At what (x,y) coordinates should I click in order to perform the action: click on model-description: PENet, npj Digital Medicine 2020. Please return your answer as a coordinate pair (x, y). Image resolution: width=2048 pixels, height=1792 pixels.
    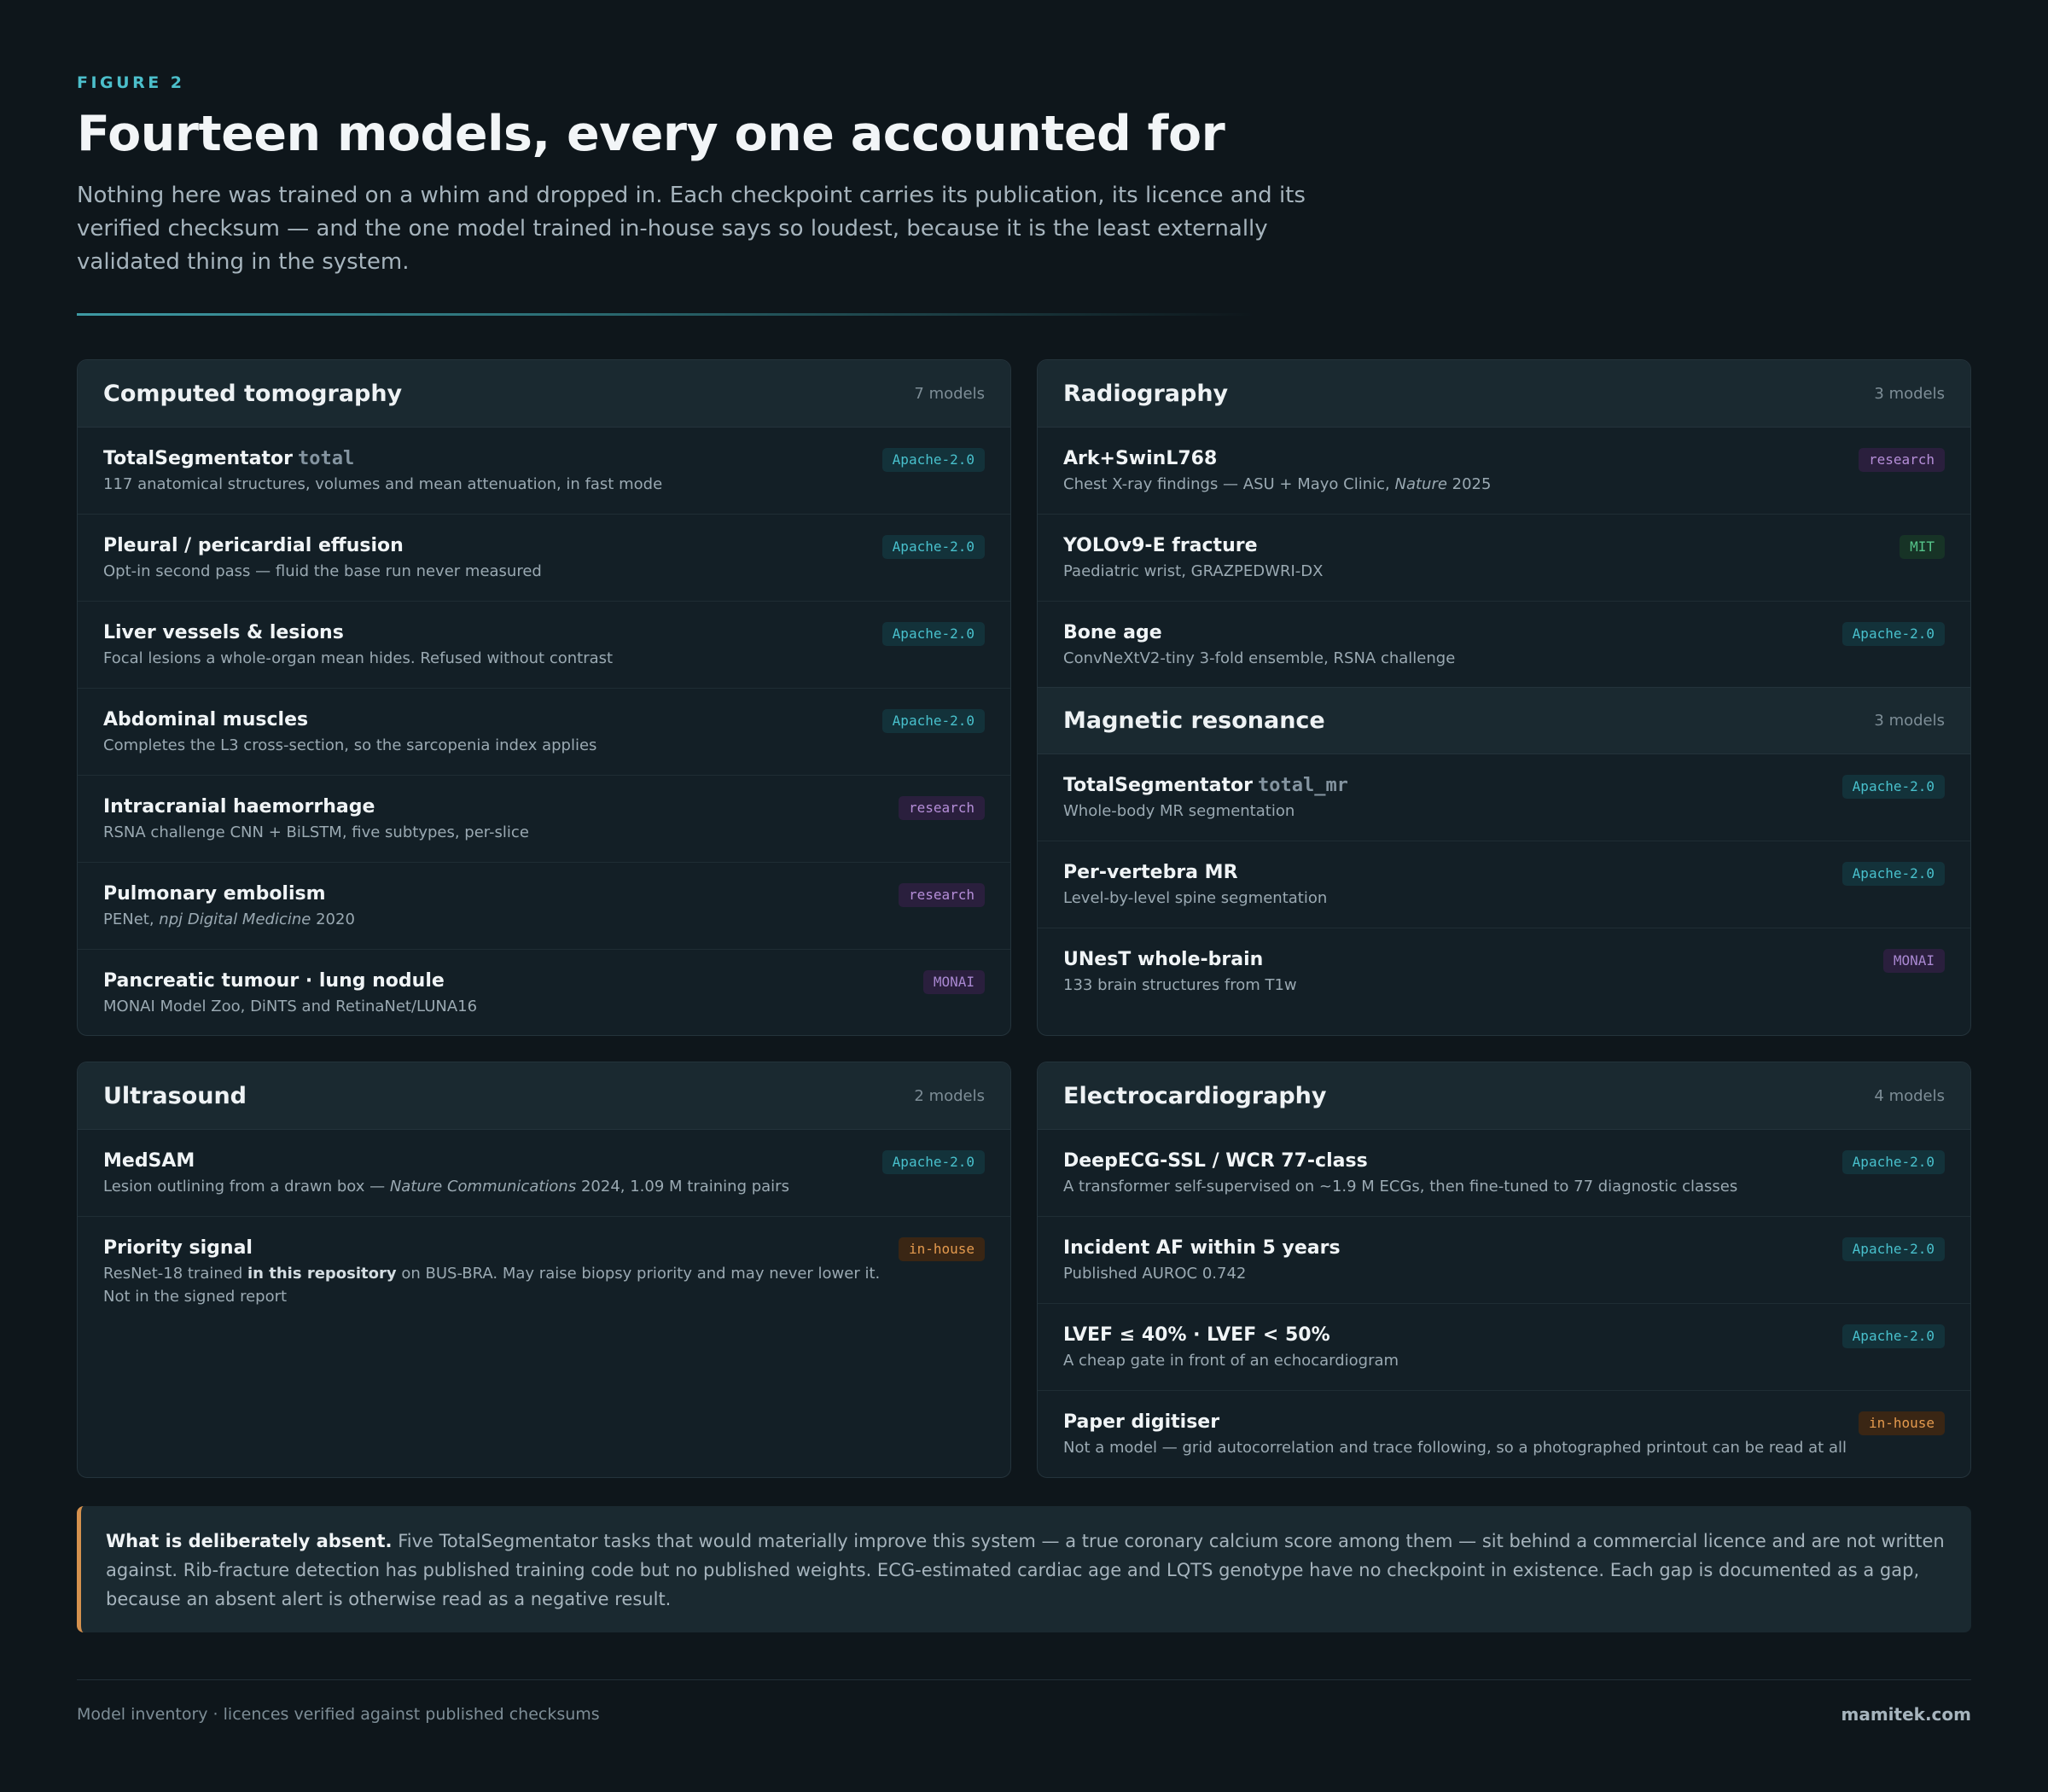
    Looking at the image, I should click on (229, 920).